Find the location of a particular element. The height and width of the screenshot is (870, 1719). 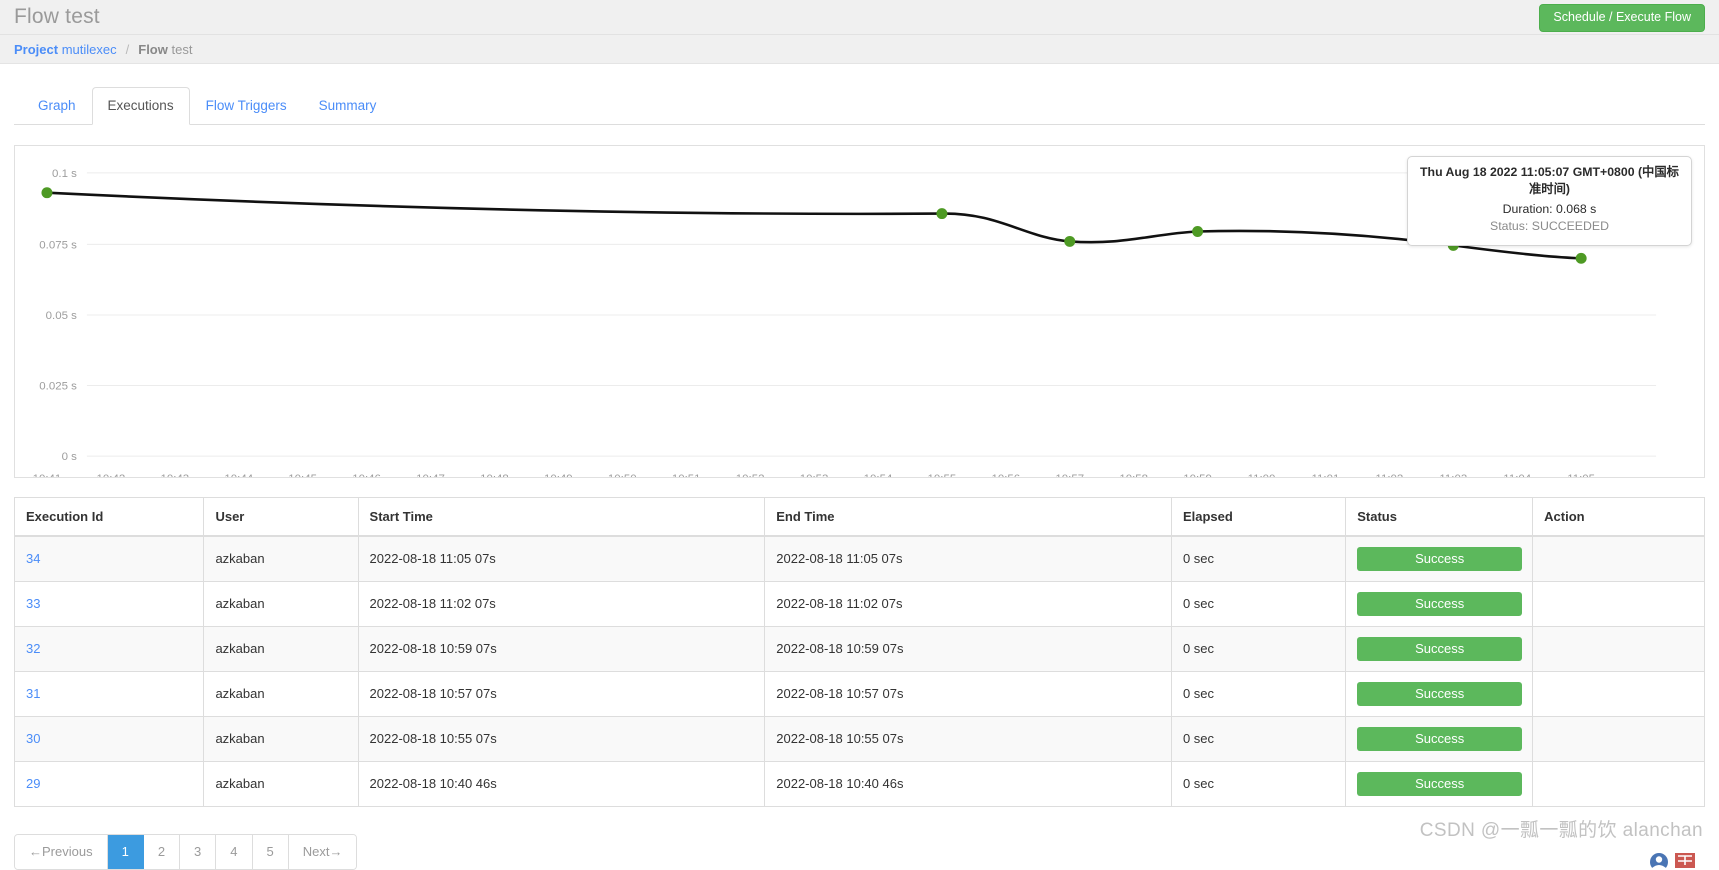

tab-flow-triggers: Flow Triggers is located at coordinates (246, 106).